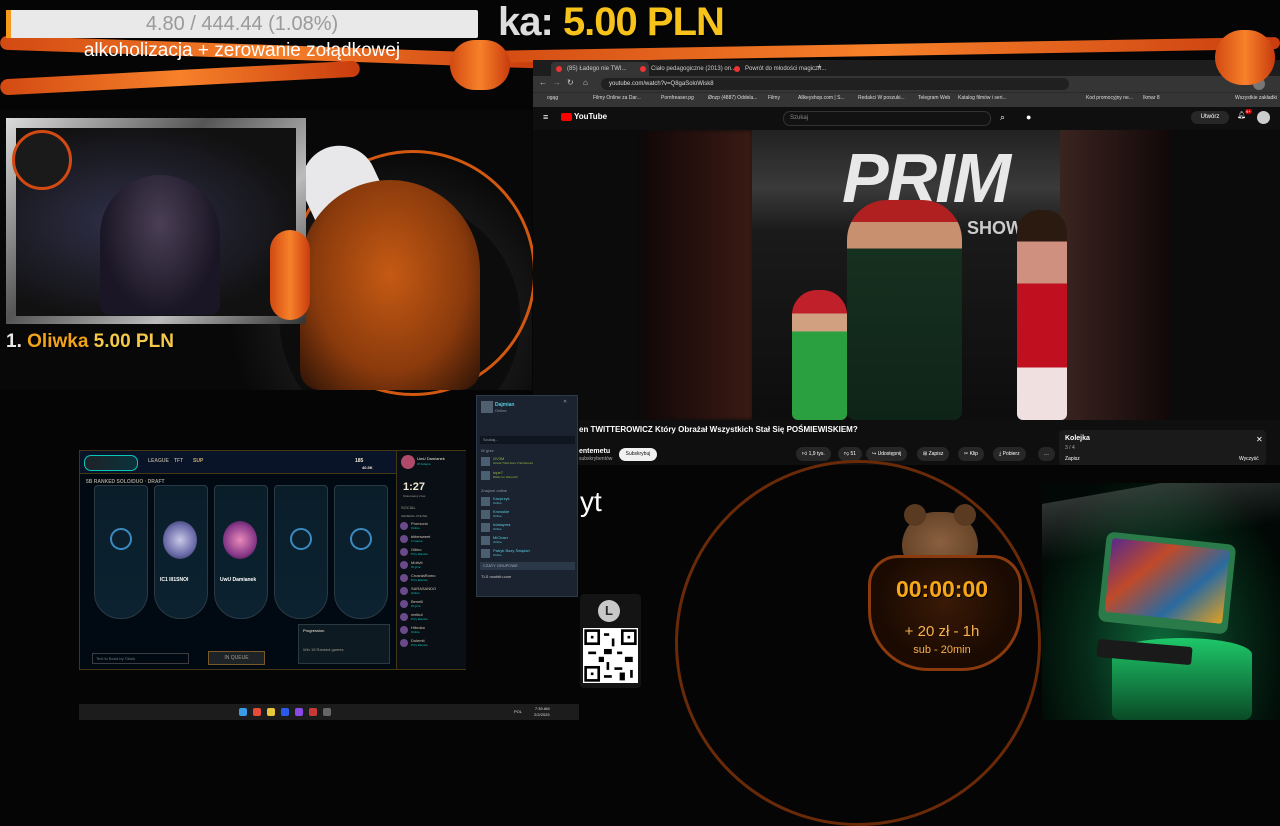 This screenshot has height=826, width=1280. What do you see at coordinates (526, 462) in the screenshot?
I see `friend-list-item: GV3M Grand Theft Auto V Enhanced` at bounding box center [526, 462].